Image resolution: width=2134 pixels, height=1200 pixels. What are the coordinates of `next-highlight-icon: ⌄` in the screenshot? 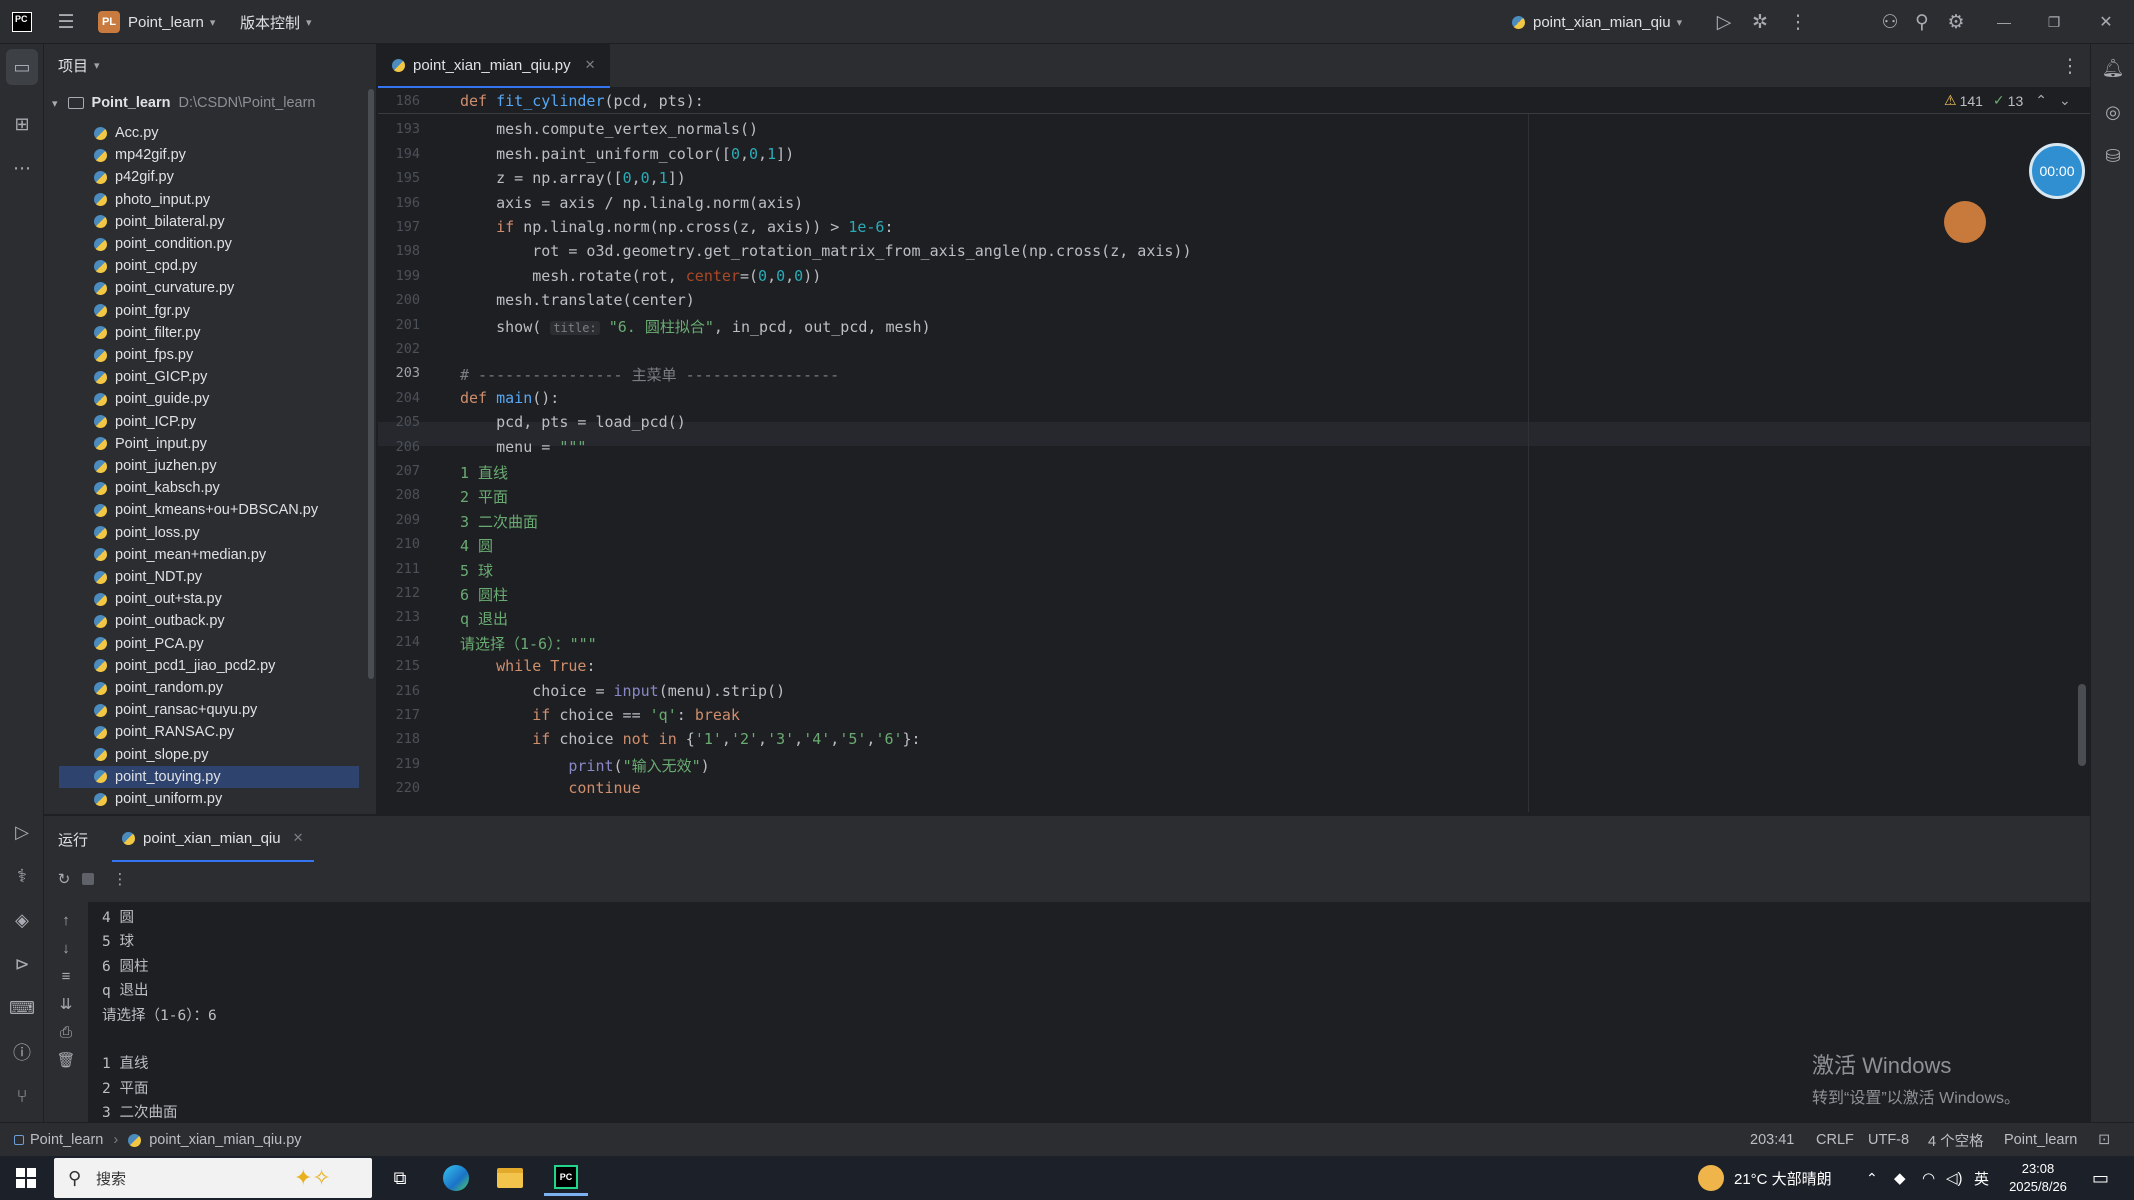 It's located at (2065, 100).